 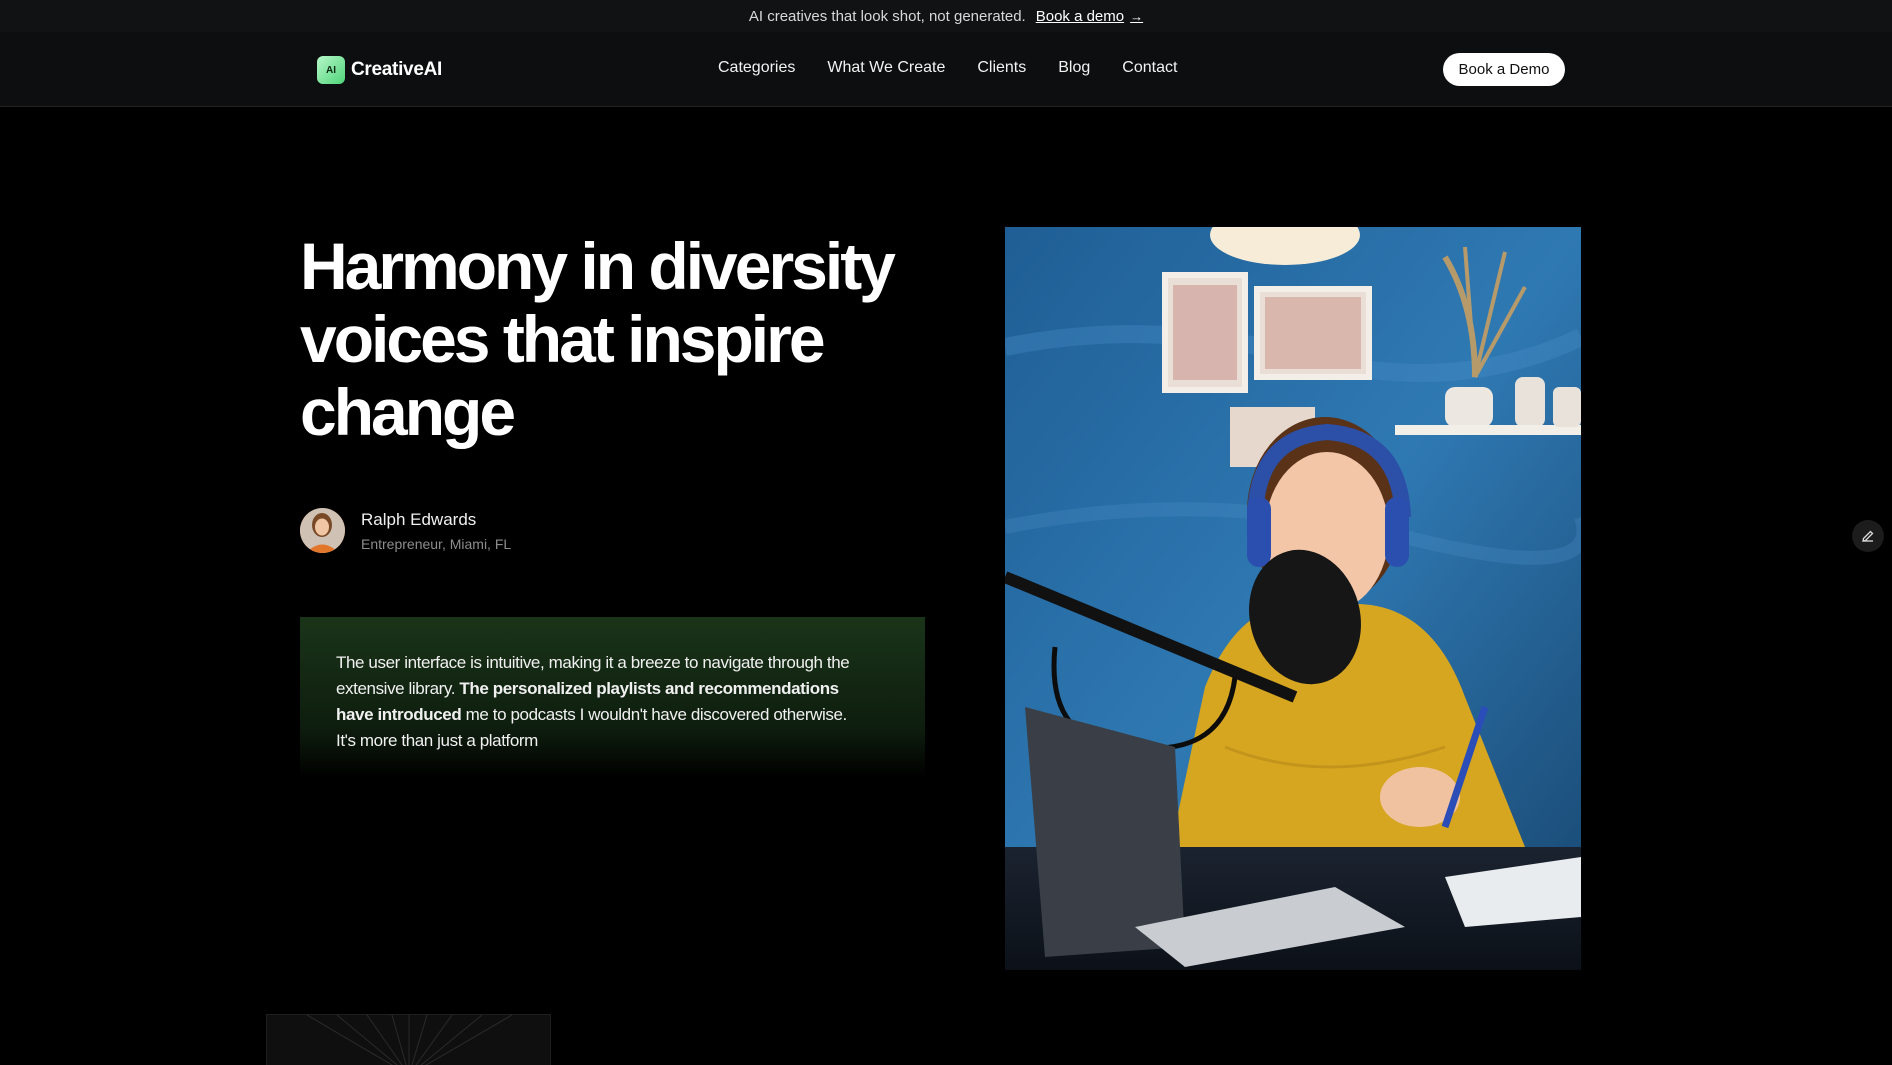 What do you see at coordinates (1149, 68) in the screenshot?
I see `nav-link-contact: Contact` at bounding box center [1149, 68].